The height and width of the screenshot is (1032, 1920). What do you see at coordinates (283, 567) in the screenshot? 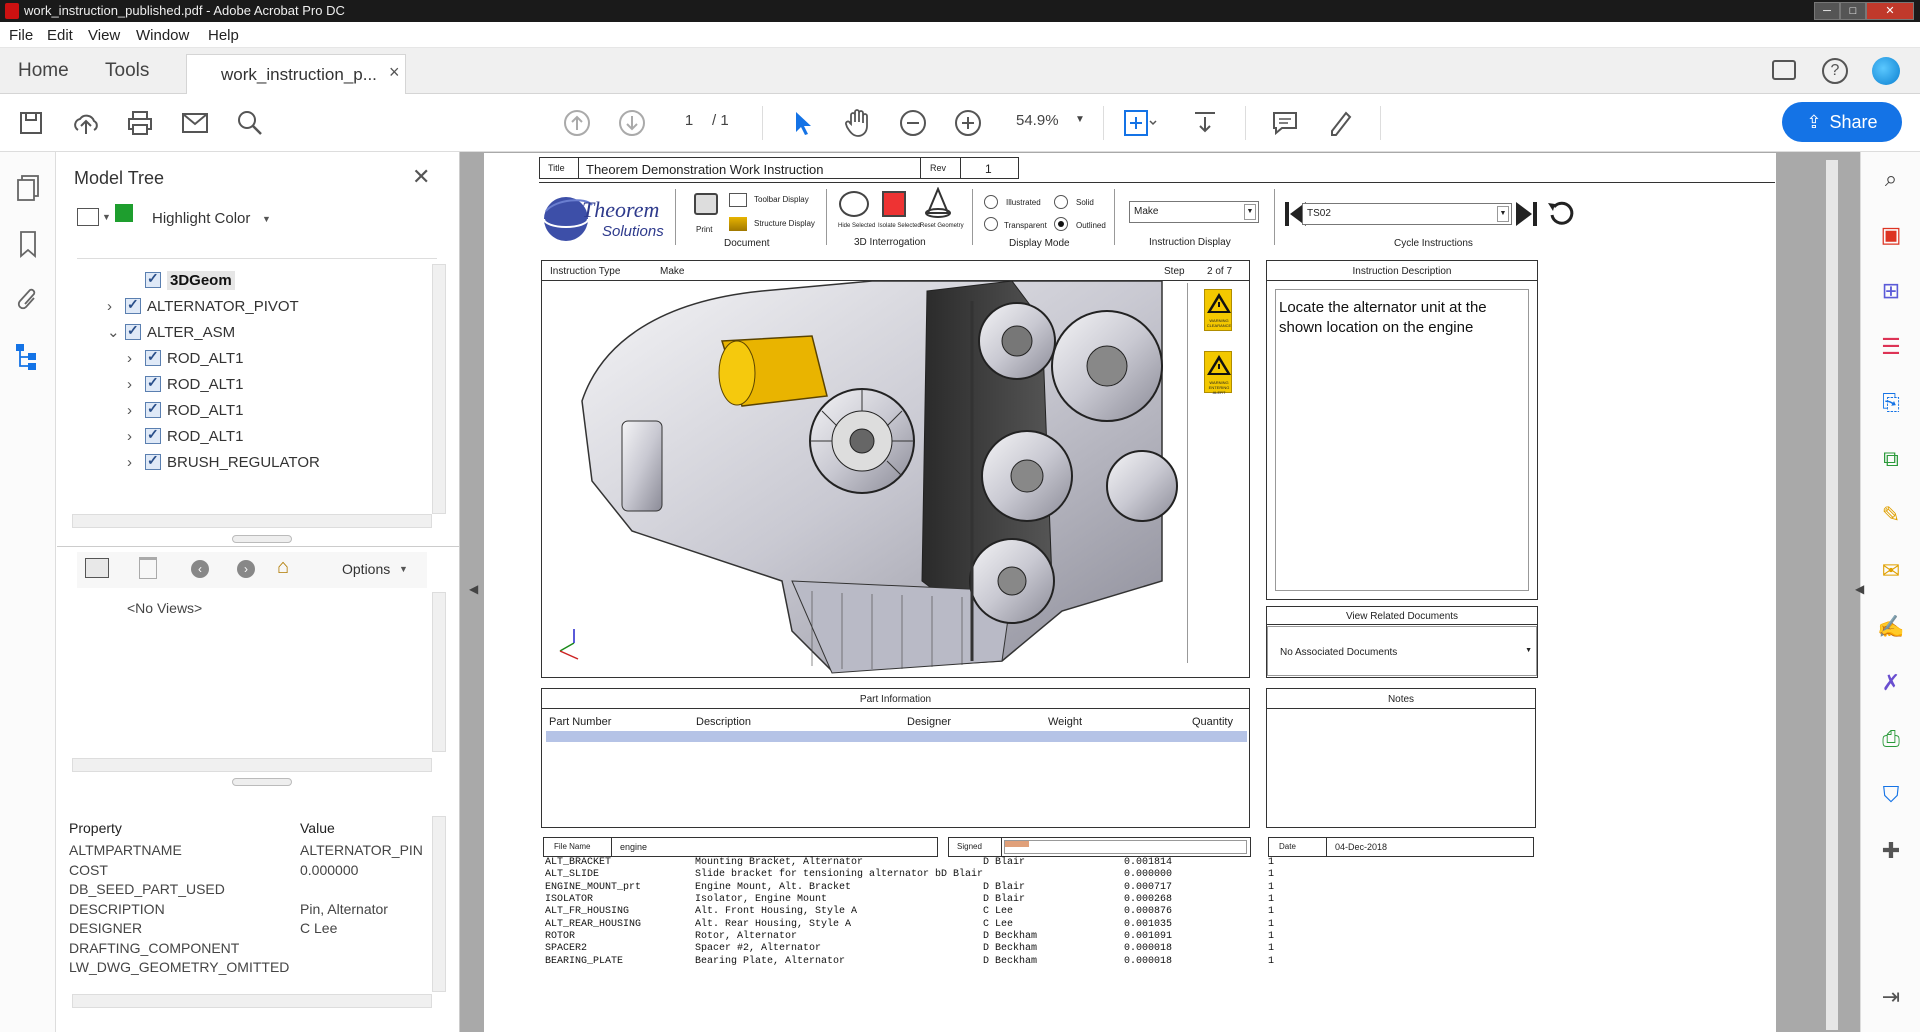
I see `home-view-icon: ⌂` at bounding box center [283, 567].